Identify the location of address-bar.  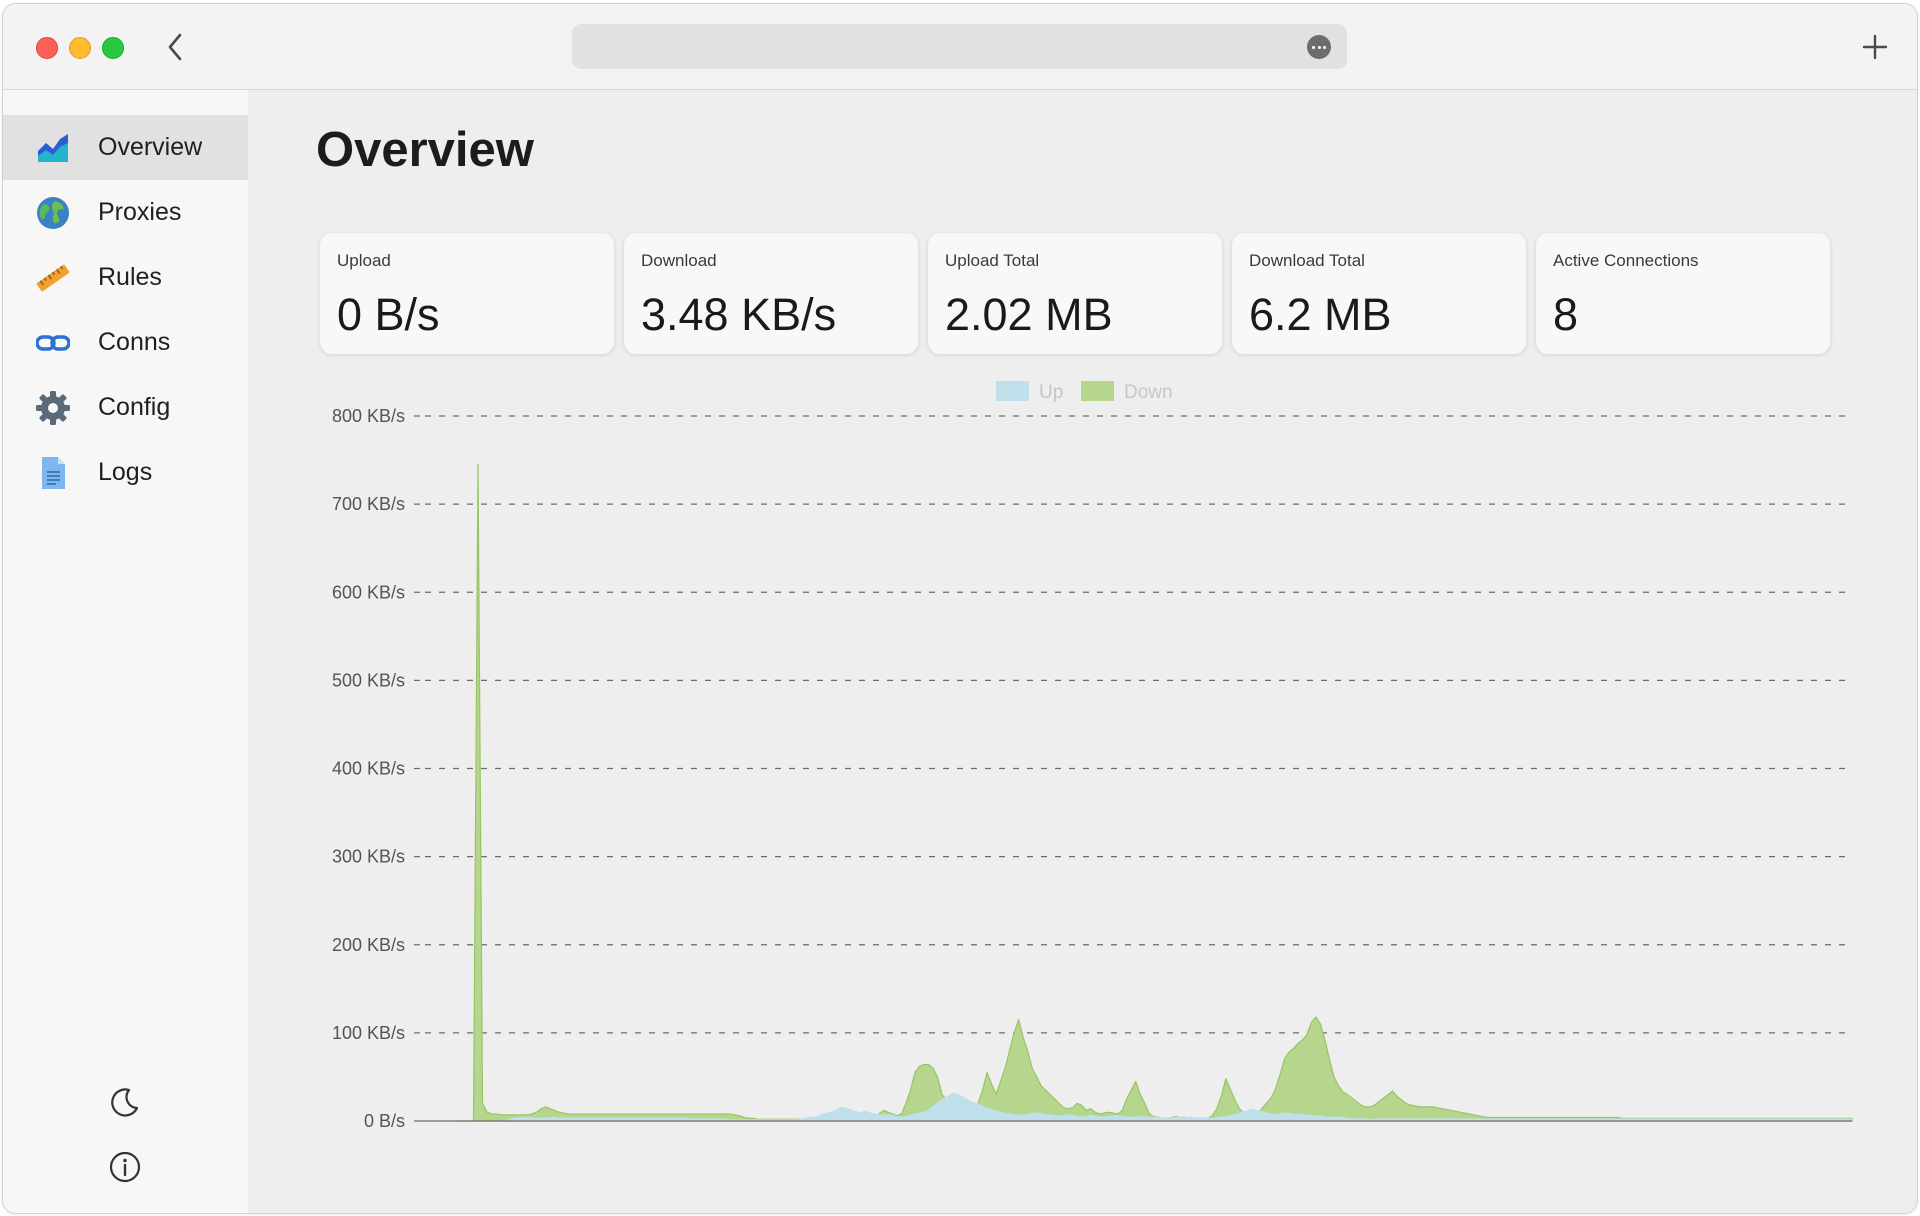
(959, 46).